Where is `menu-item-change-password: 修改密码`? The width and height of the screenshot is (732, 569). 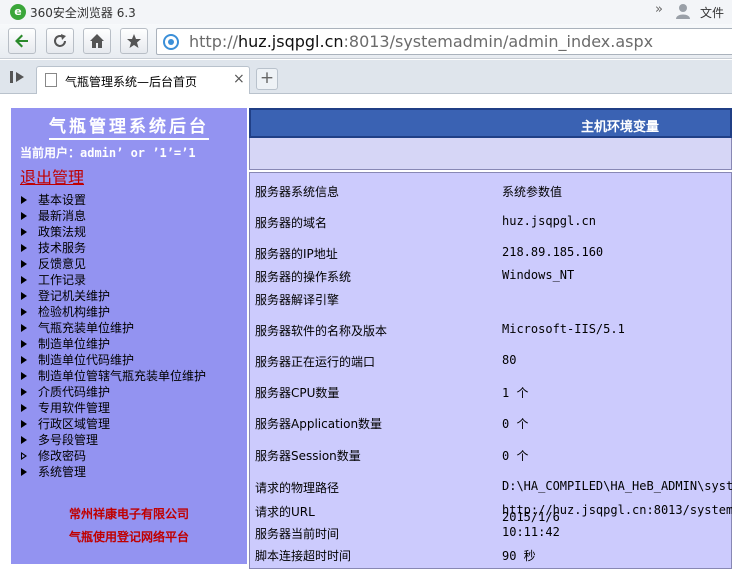 menu-item-change-password: 修改密码 is located at coordinates (113, 456).